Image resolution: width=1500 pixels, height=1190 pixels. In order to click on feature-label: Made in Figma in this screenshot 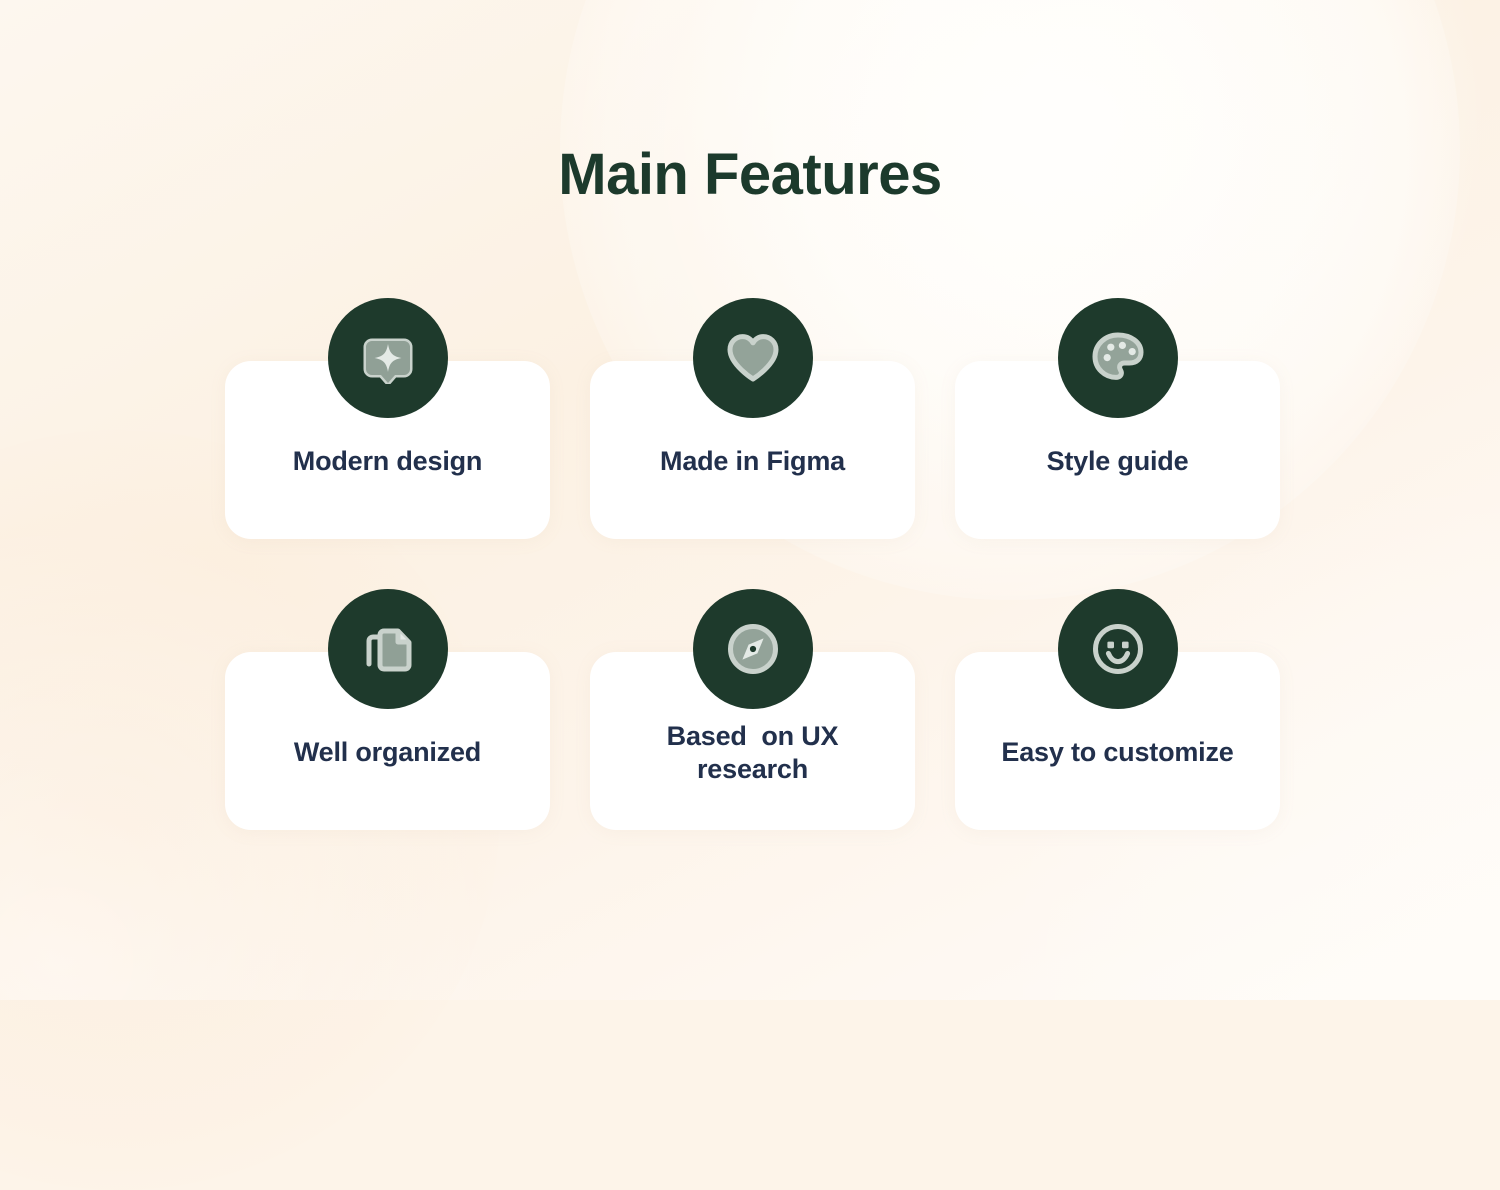, I will do `click(752, 461)`.